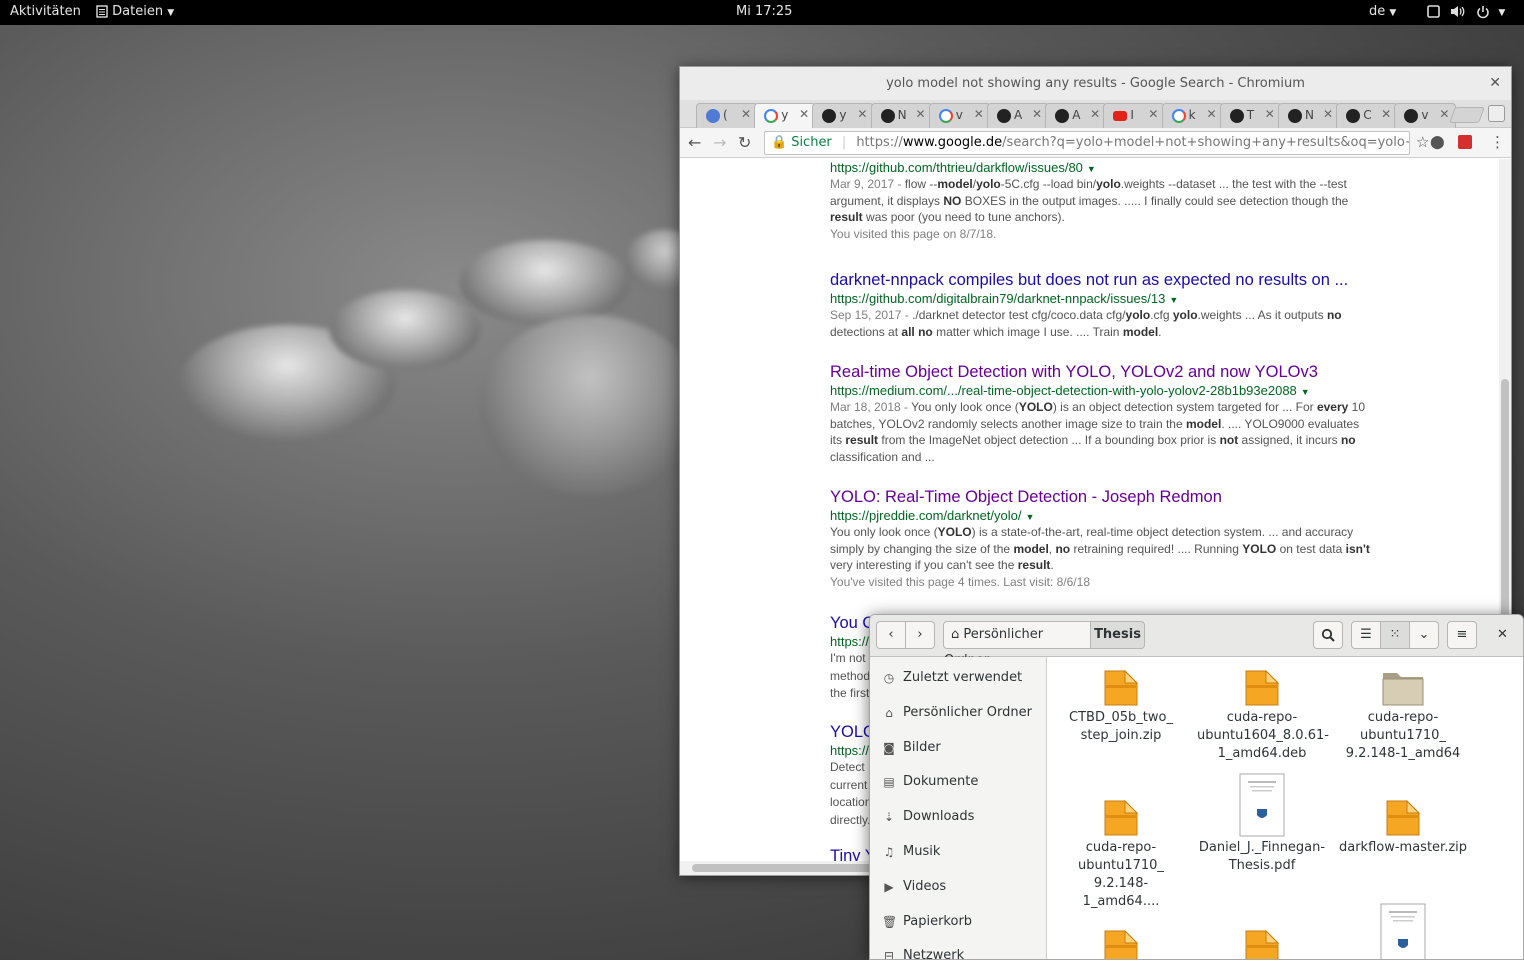  I want to click on grid-icon: ⁙, so click(1395, 634).